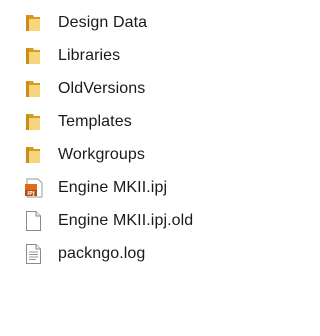 The width and height of the screenshot is (320, 336). I want to click on file-name: OldVersions, so click(102, 88).